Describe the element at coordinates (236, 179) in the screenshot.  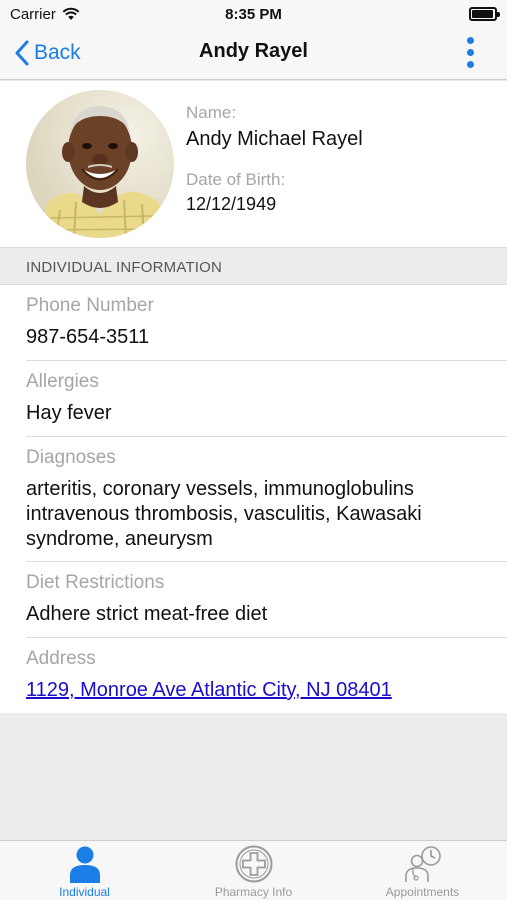
I see `dob-label: Date of Birth:` at that location.